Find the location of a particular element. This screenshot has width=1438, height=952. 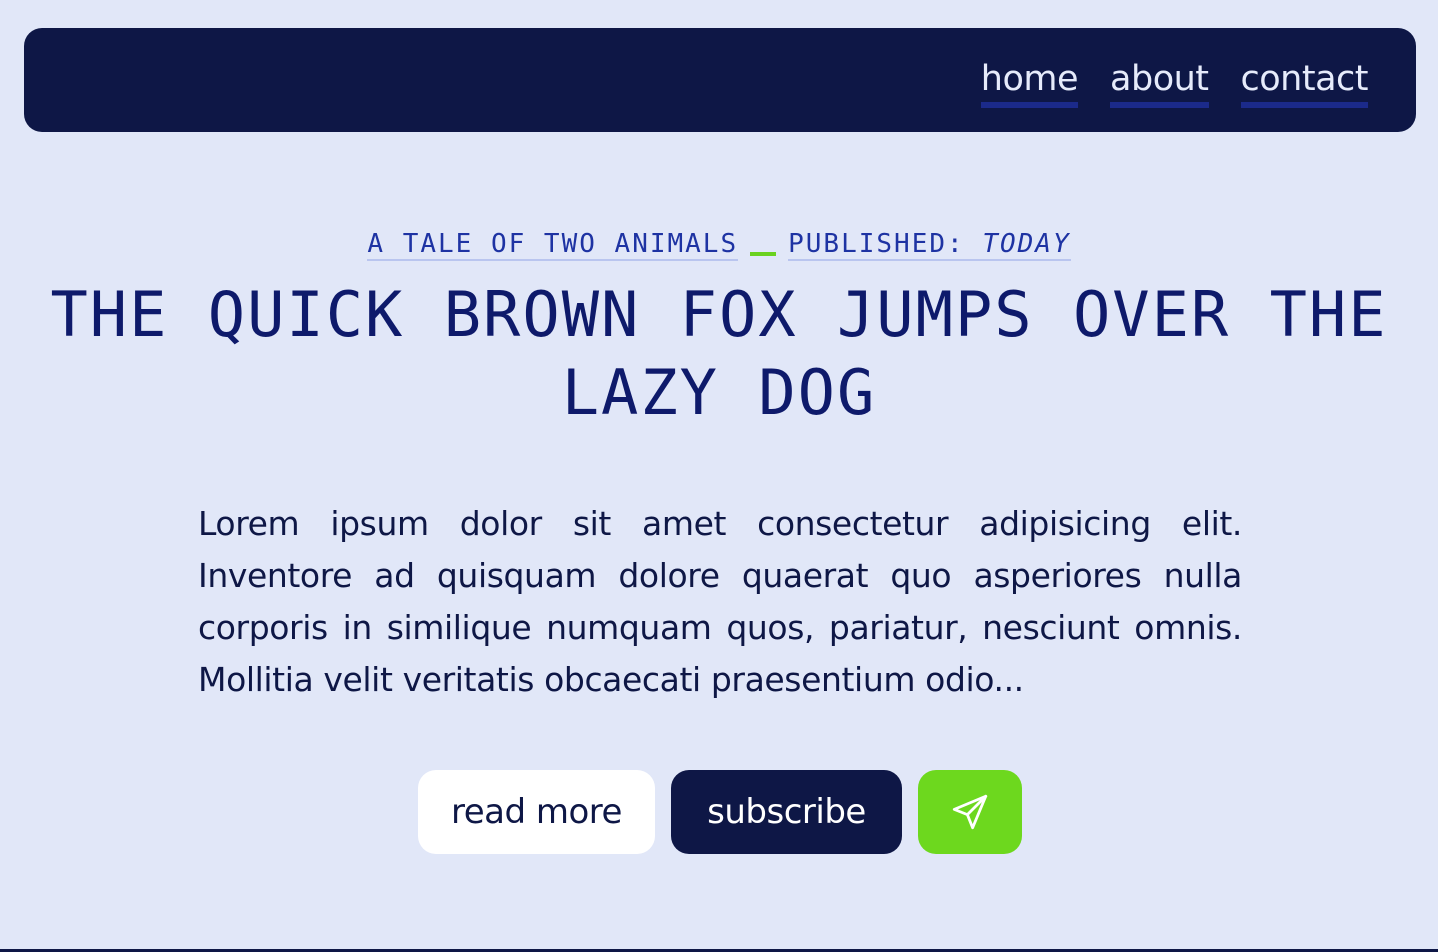

meta-separator is located at coordinates (763, 254).